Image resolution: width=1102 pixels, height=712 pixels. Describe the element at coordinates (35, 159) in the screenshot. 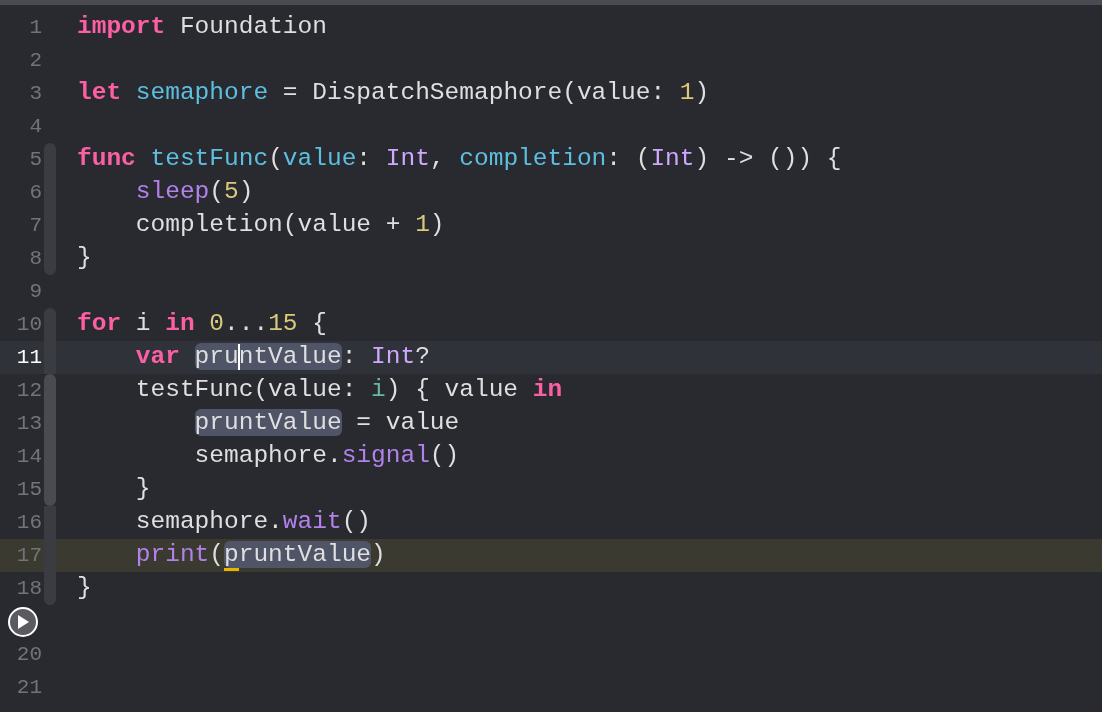

I see `line-number: 5` at that location.